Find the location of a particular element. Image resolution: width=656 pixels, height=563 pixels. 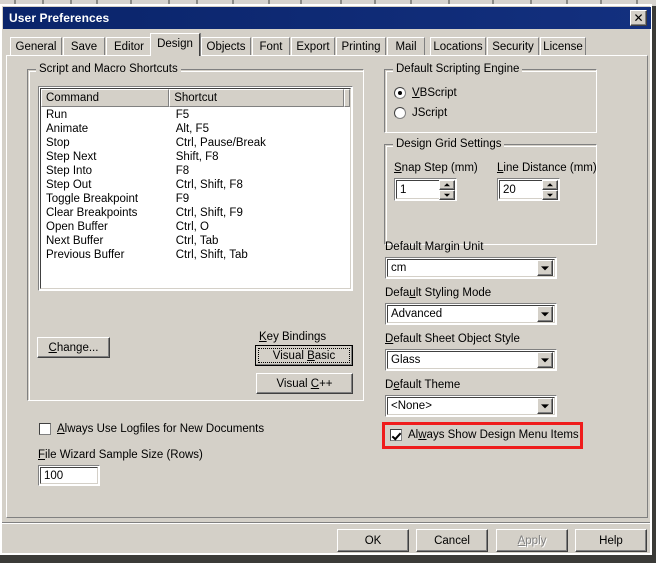

visual-basic-button: Visual Basic is located at coordinates (304, 355).